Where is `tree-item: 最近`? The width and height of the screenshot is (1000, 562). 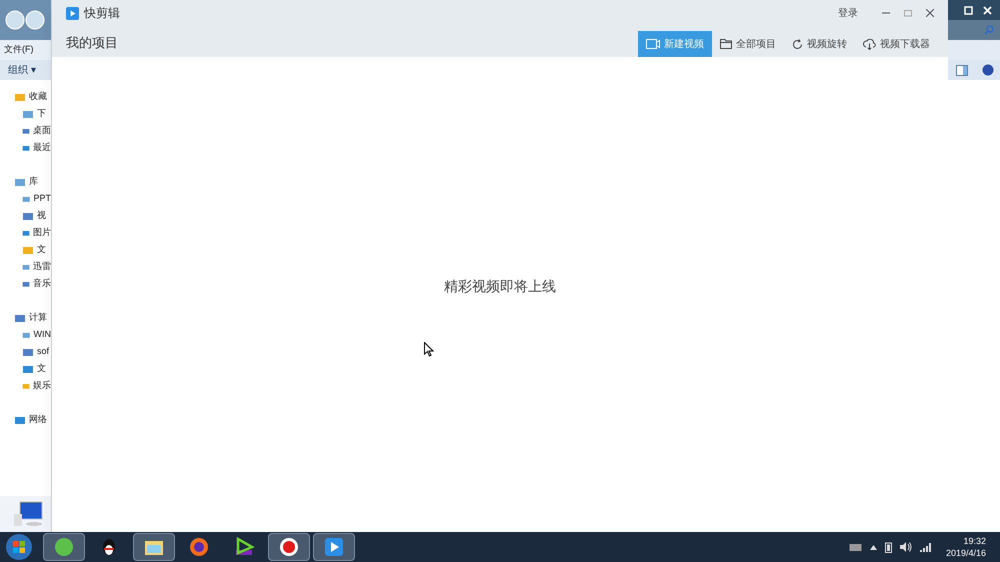 tree-item: 最近 is located at coordinates (42, 147).